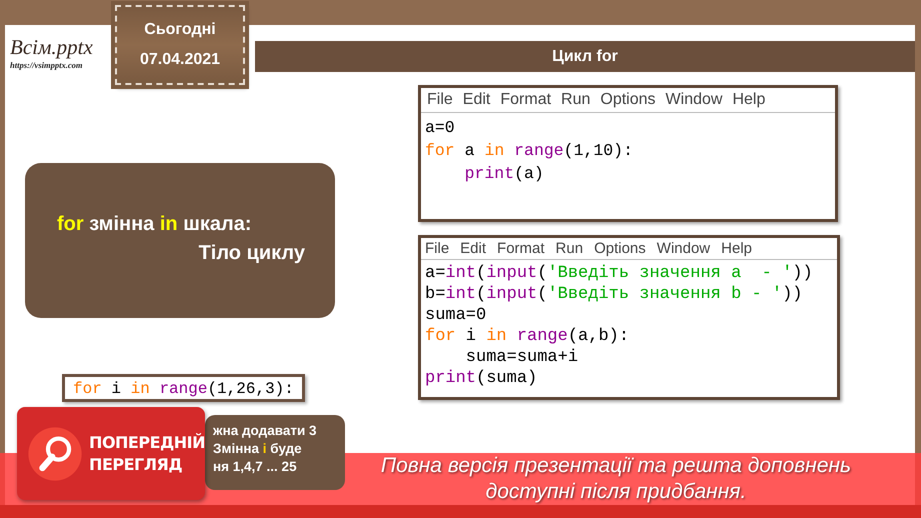 The image size is (921, 518). What do you see at coordinates (481, 378) in the screenshot?
I see `code-line: print(suma)` at bounding box center [481, 378].